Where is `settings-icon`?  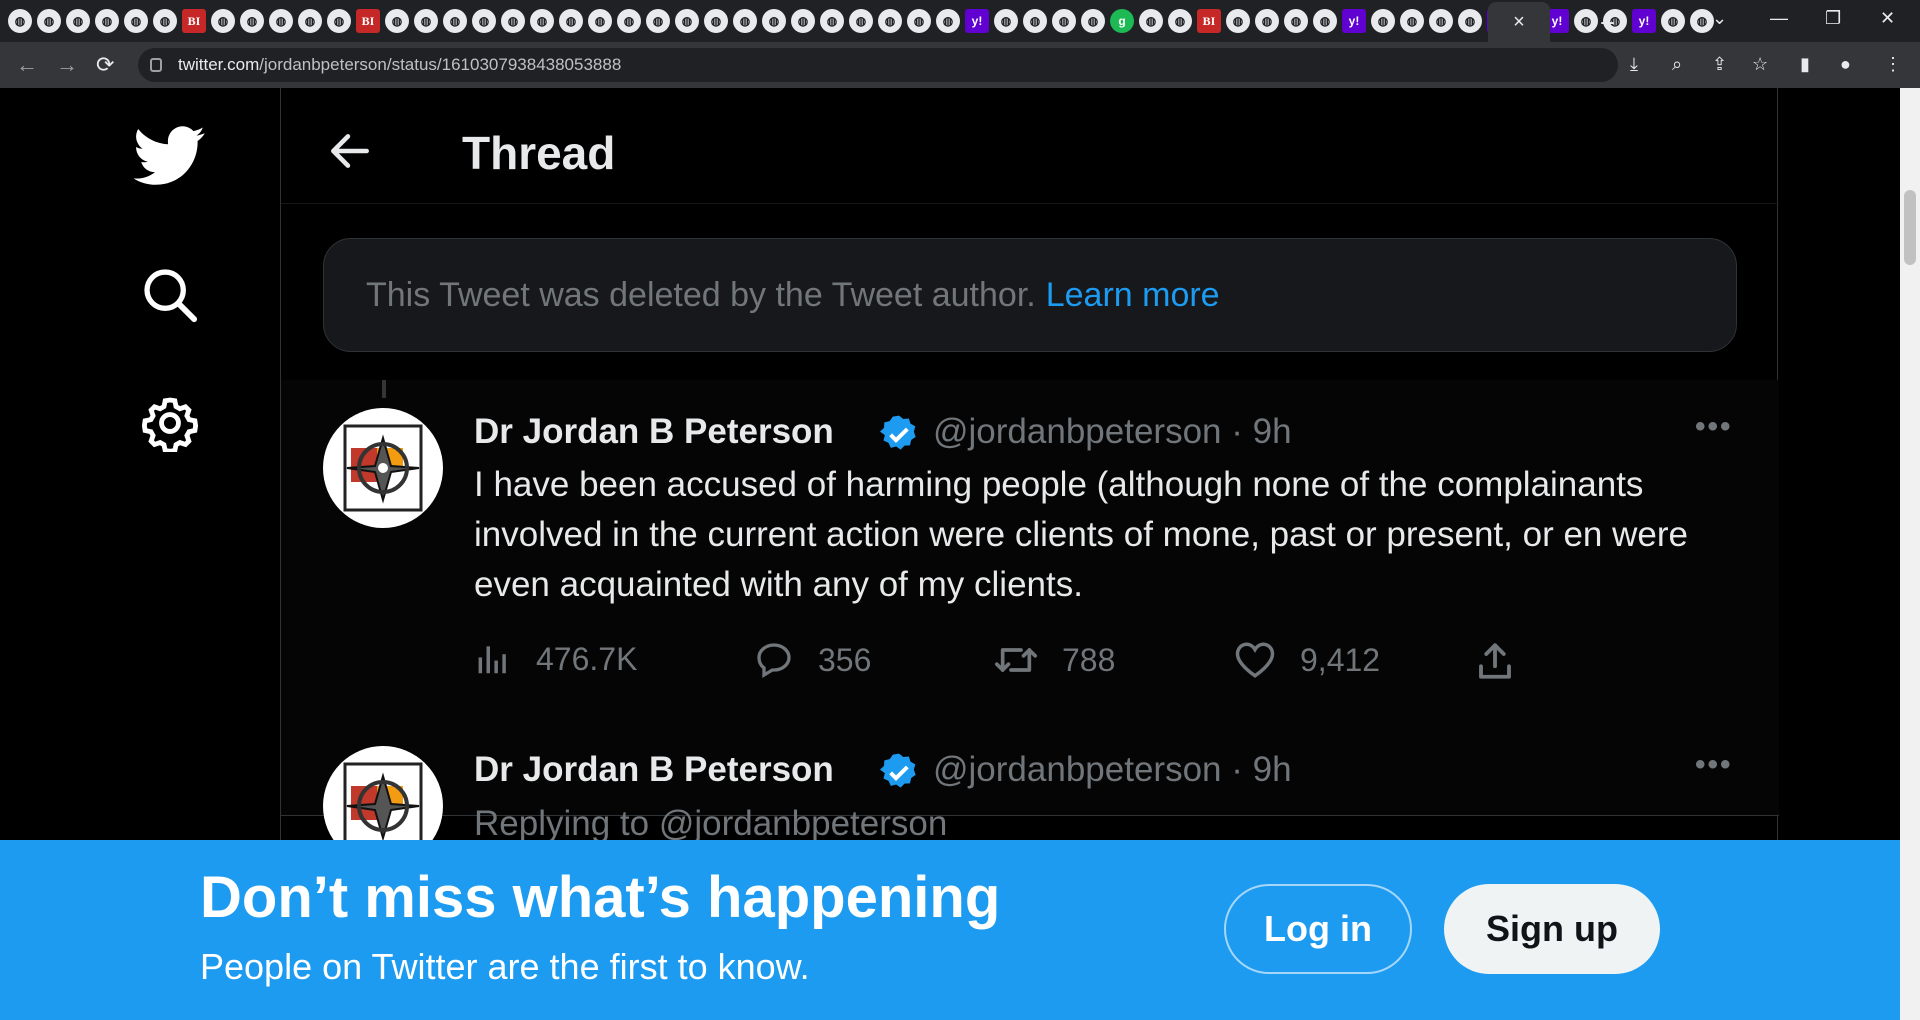
settings-icon is located at coordinates (170, 423).